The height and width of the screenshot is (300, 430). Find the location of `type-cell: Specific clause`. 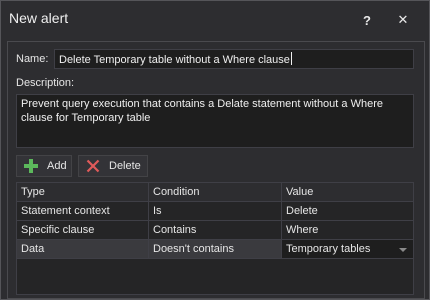

type-cell: Specific clause is located at coordinates (83, 230).